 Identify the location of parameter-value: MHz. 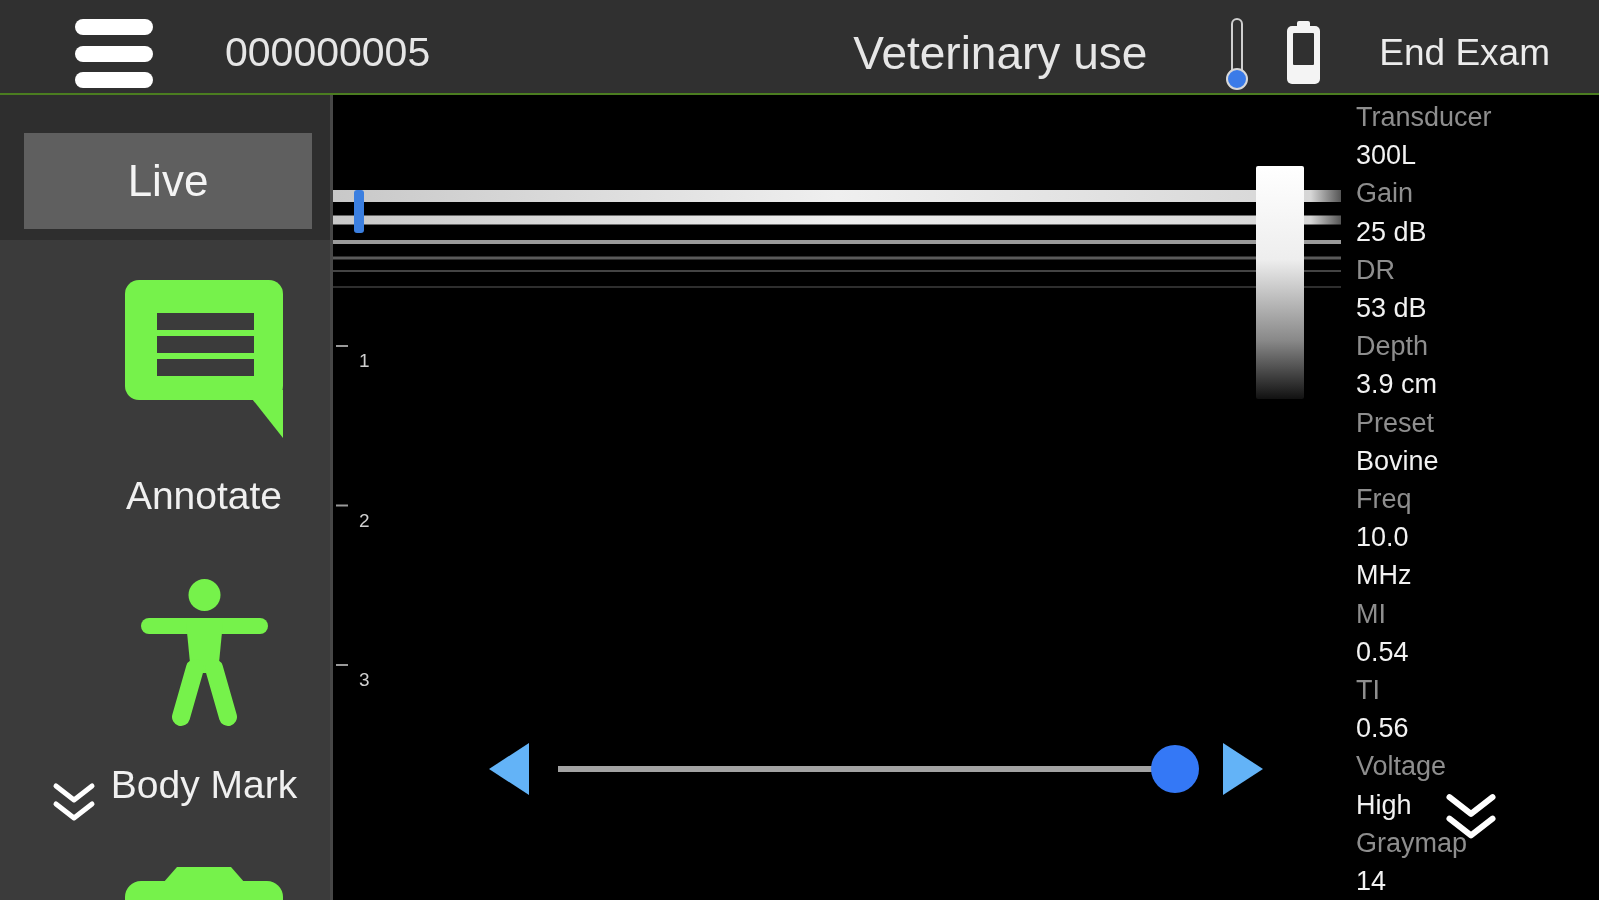
(1384, 576).